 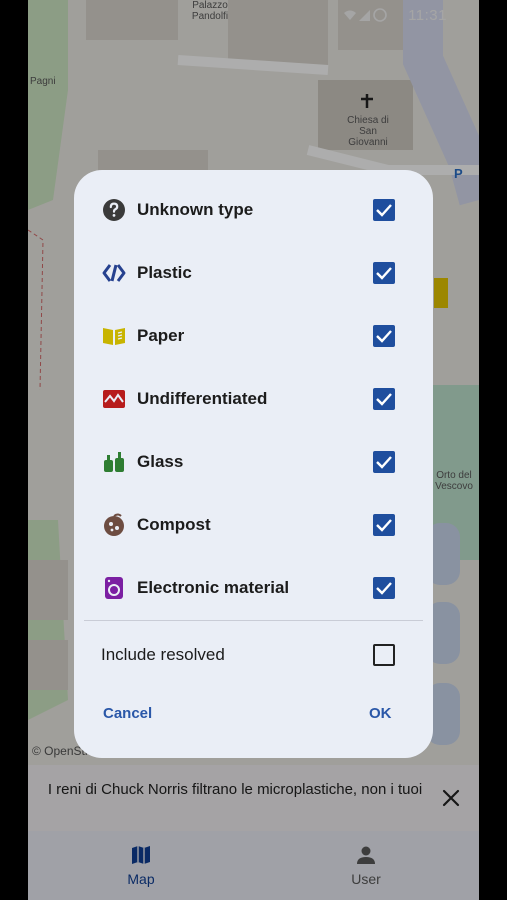 I want to click on checkbox-electronic, so click(x=384, y=588).